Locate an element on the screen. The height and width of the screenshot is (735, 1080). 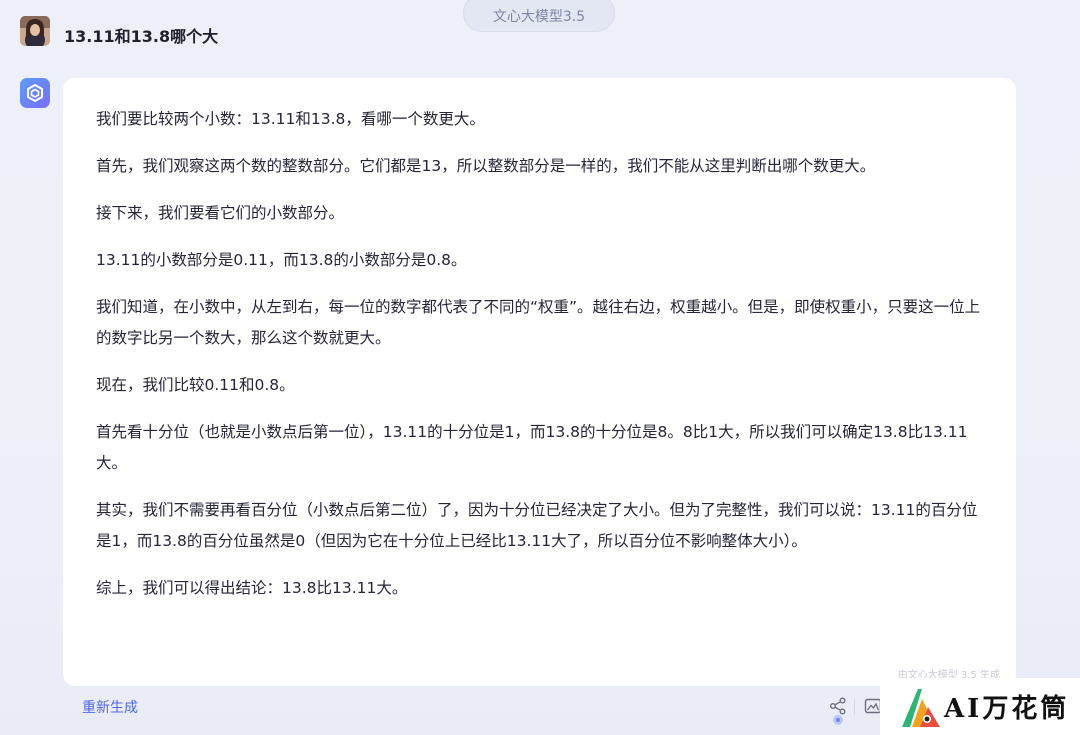
scroll-indicator-dot is located at coordinates (838, 720).